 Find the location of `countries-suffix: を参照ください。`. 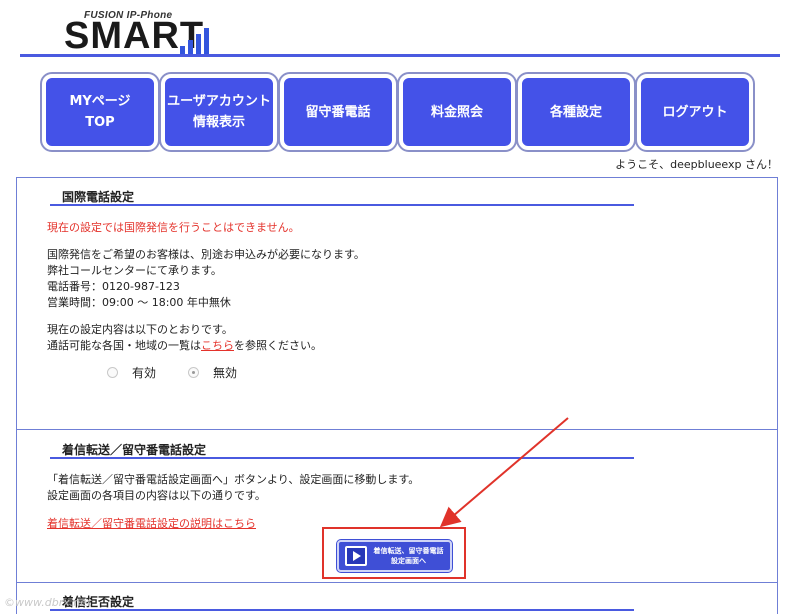

countries-suffix: を参照ください。 is located at coordinates (278, 345).